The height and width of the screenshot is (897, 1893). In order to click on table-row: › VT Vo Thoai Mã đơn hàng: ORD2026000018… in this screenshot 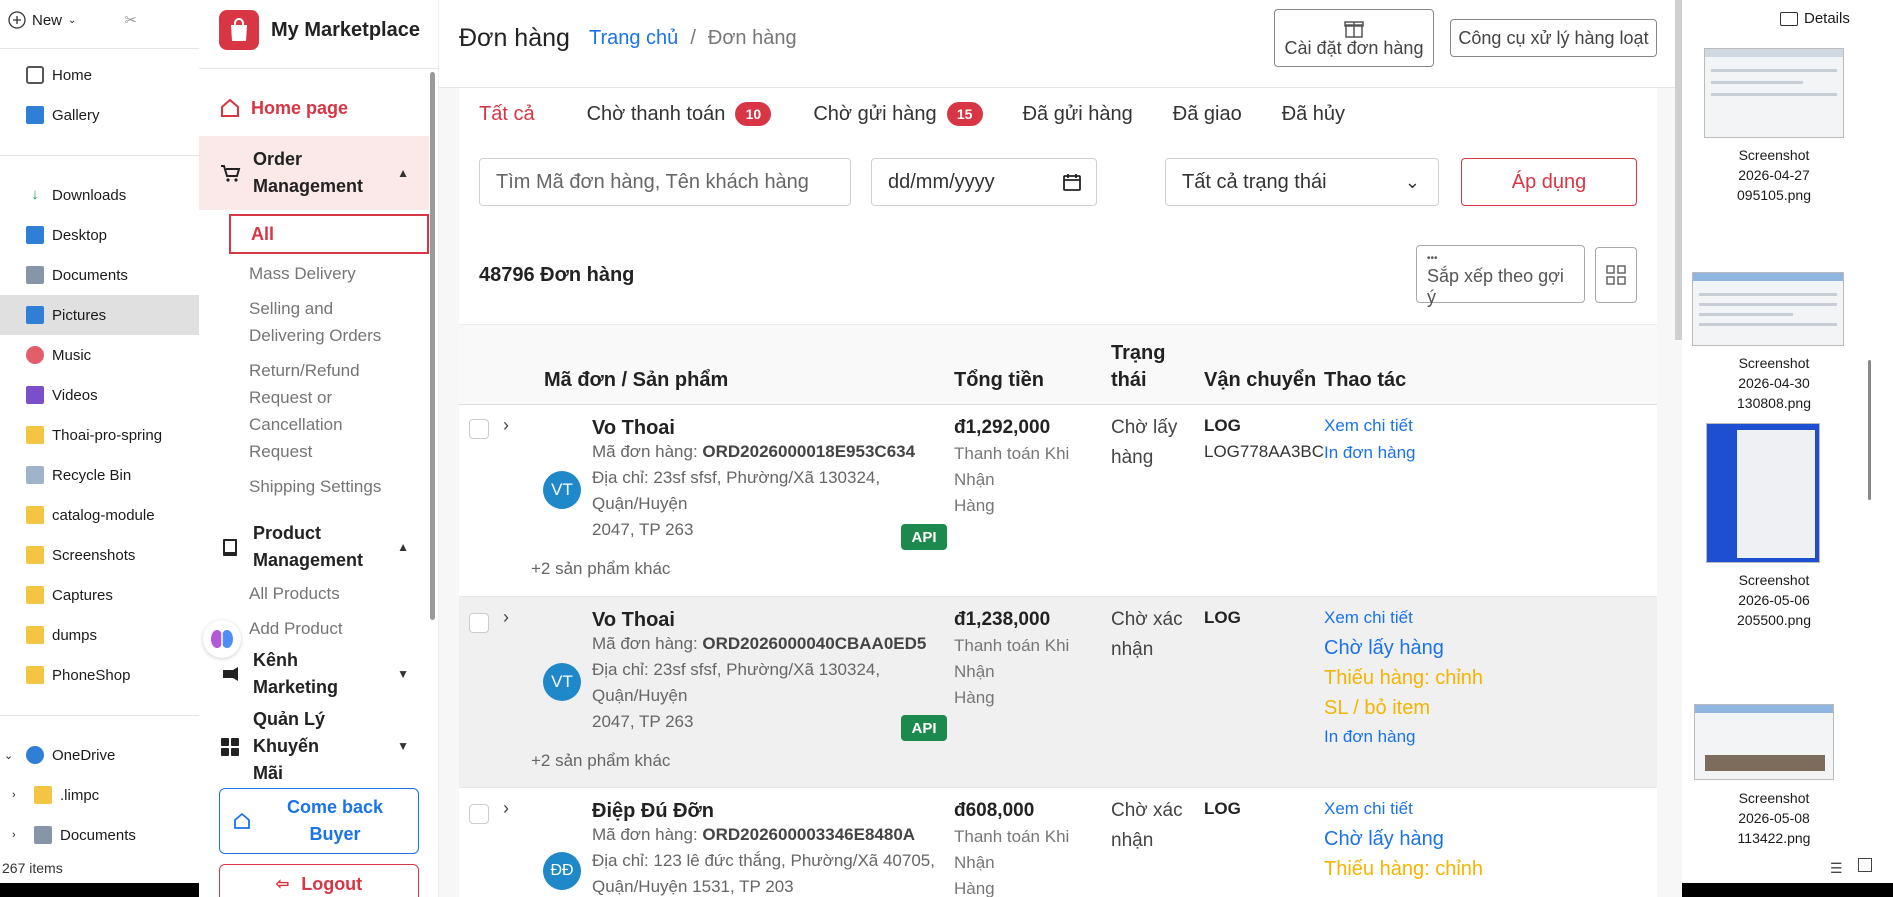, I will do `click(1058, 501)`.